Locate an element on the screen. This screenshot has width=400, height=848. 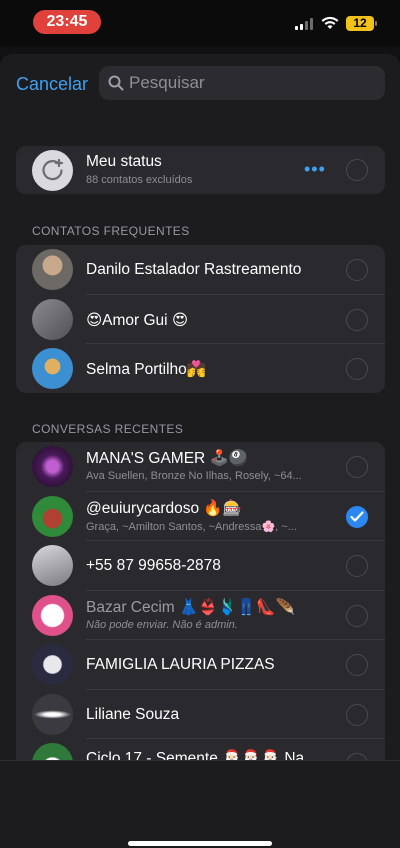
battery-icon: 12 is located at coordinates (361, 23).